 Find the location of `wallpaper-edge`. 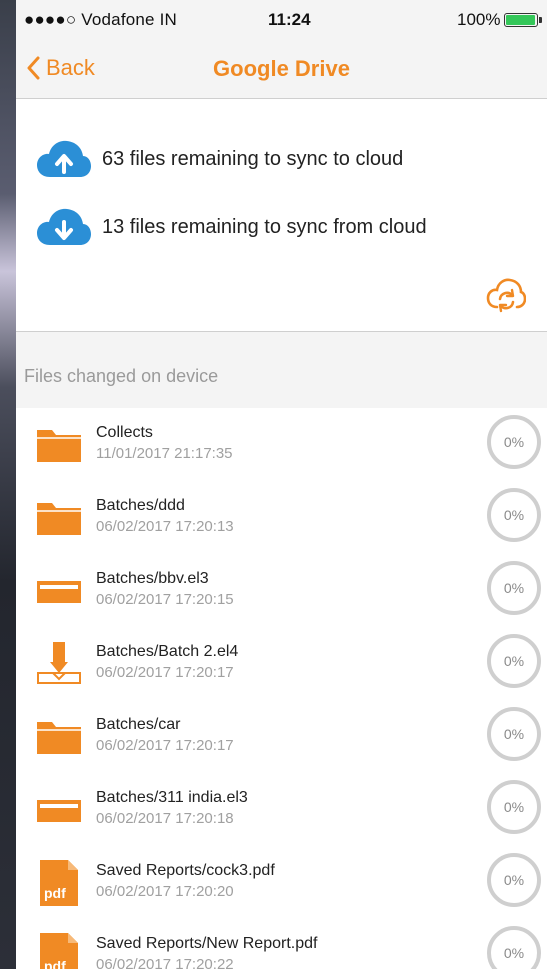

wallpaper-edge is located at coordinates (8, 484).